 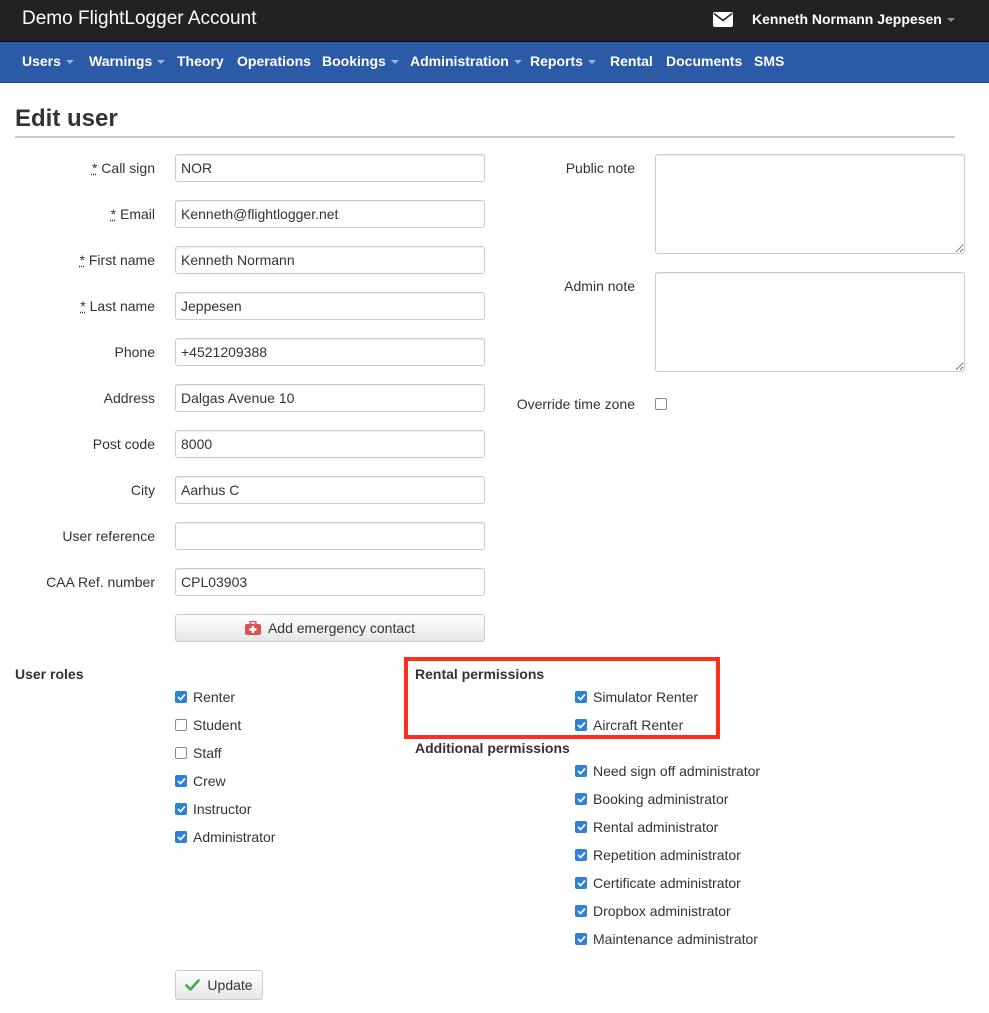 I want to click on heading-divider, so click(x=485, y=137).